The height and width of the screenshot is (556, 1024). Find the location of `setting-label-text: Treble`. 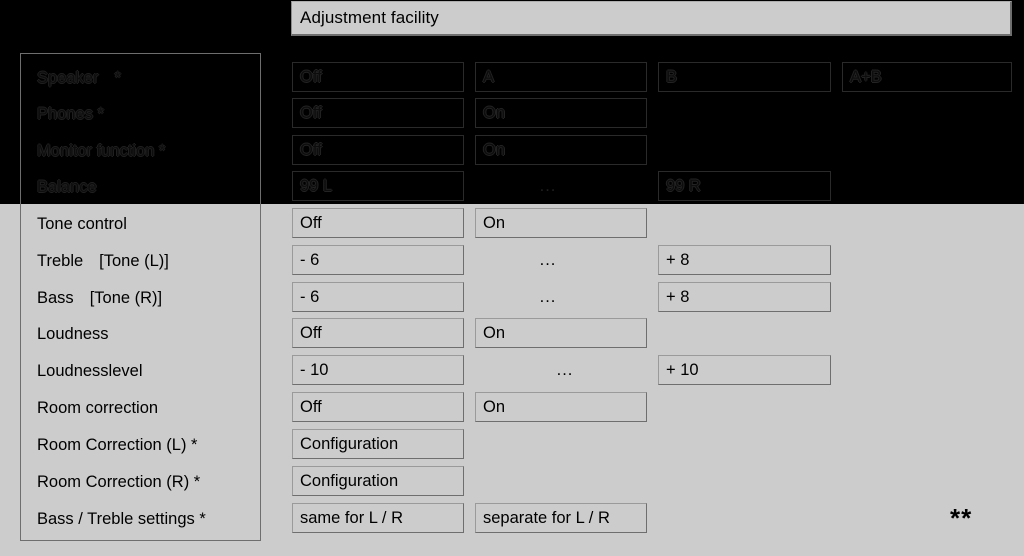

setting-label-text: Treble is located at coordinates (60, 260).